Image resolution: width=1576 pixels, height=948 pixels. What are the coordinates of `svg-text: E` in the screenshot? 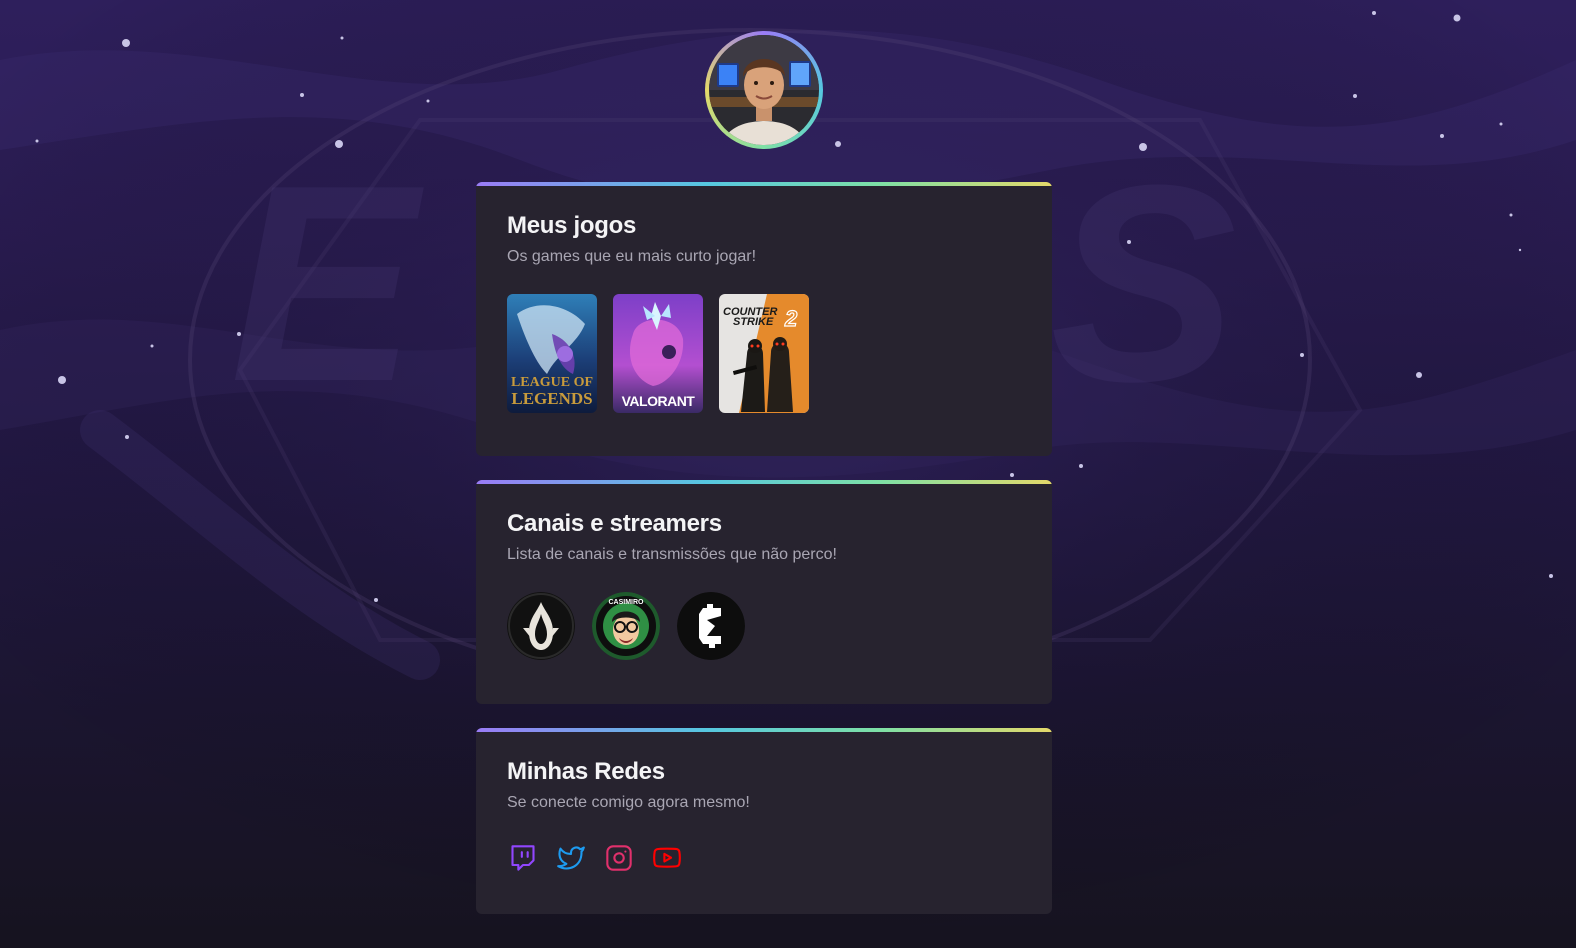 It's located at (328, 284).